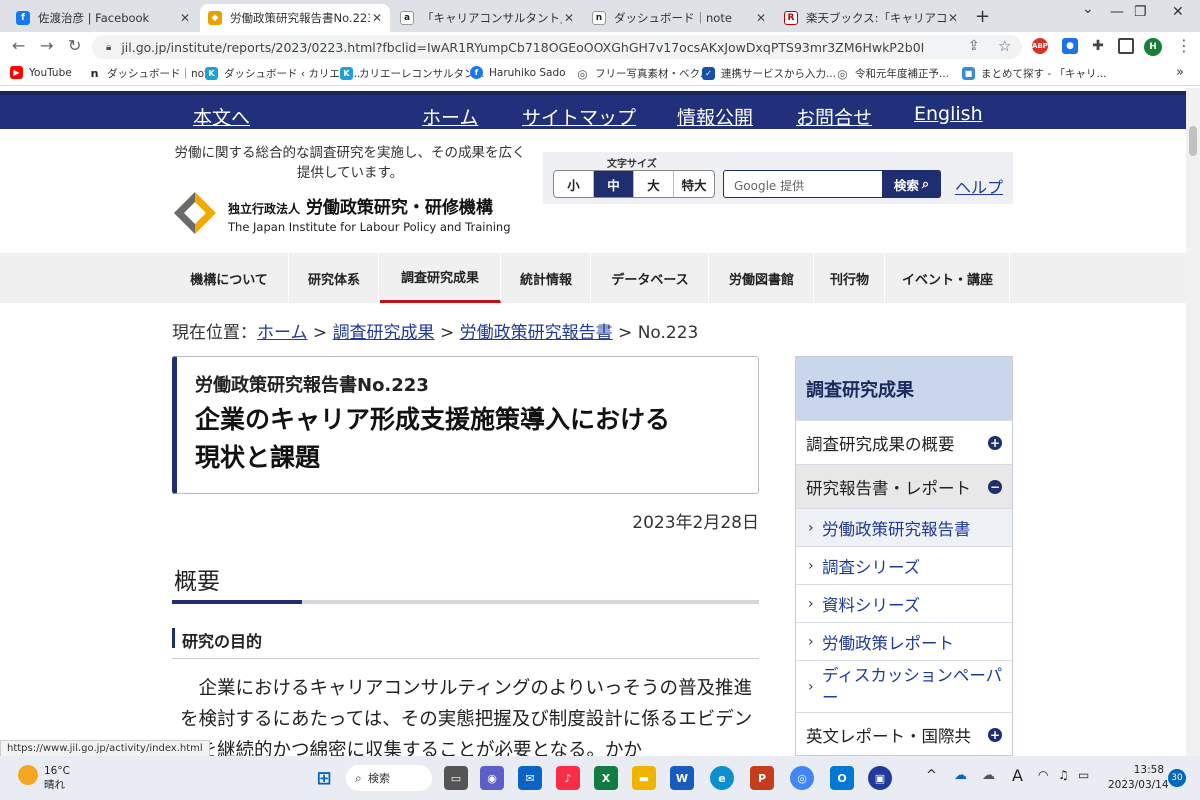  Describe the element at coordinates (904, 442) in the screenshot. I see `sidebar-item-overview: 調査研究成果の概要 +` at that location.